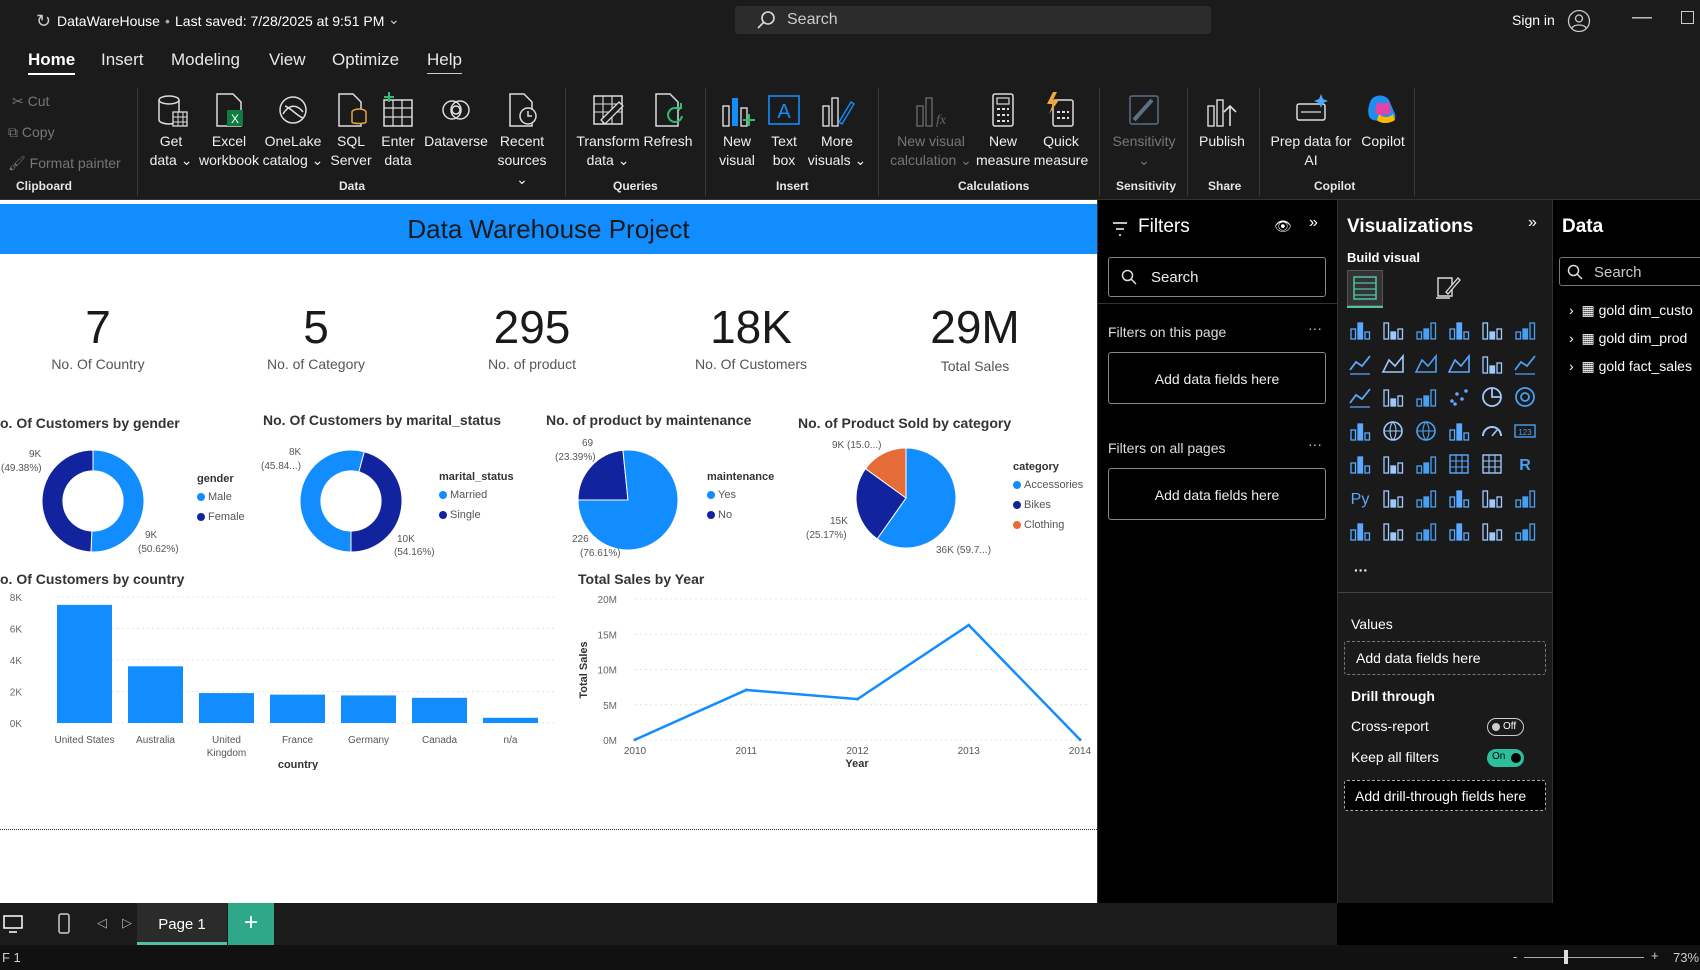  Describe the element at coordinates (1283, 226) in the screenshot. I see `eye-icon: 👁` at that location.